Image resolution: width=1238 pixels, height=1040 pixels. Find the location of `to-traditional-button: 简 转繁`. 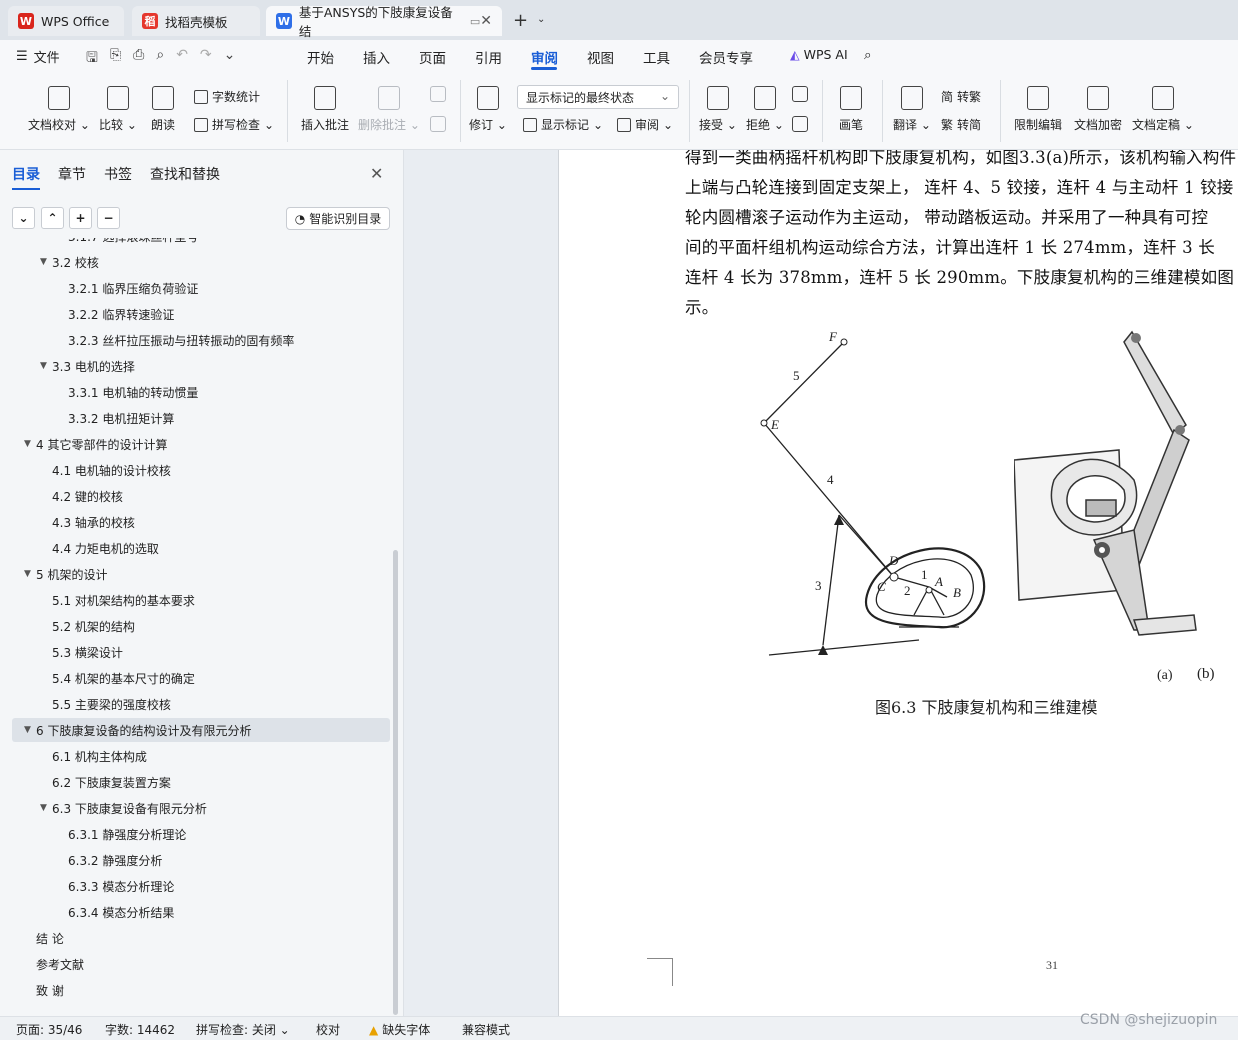

to-traditional-button: 简 转繁 is located at coordinates (961, 96).